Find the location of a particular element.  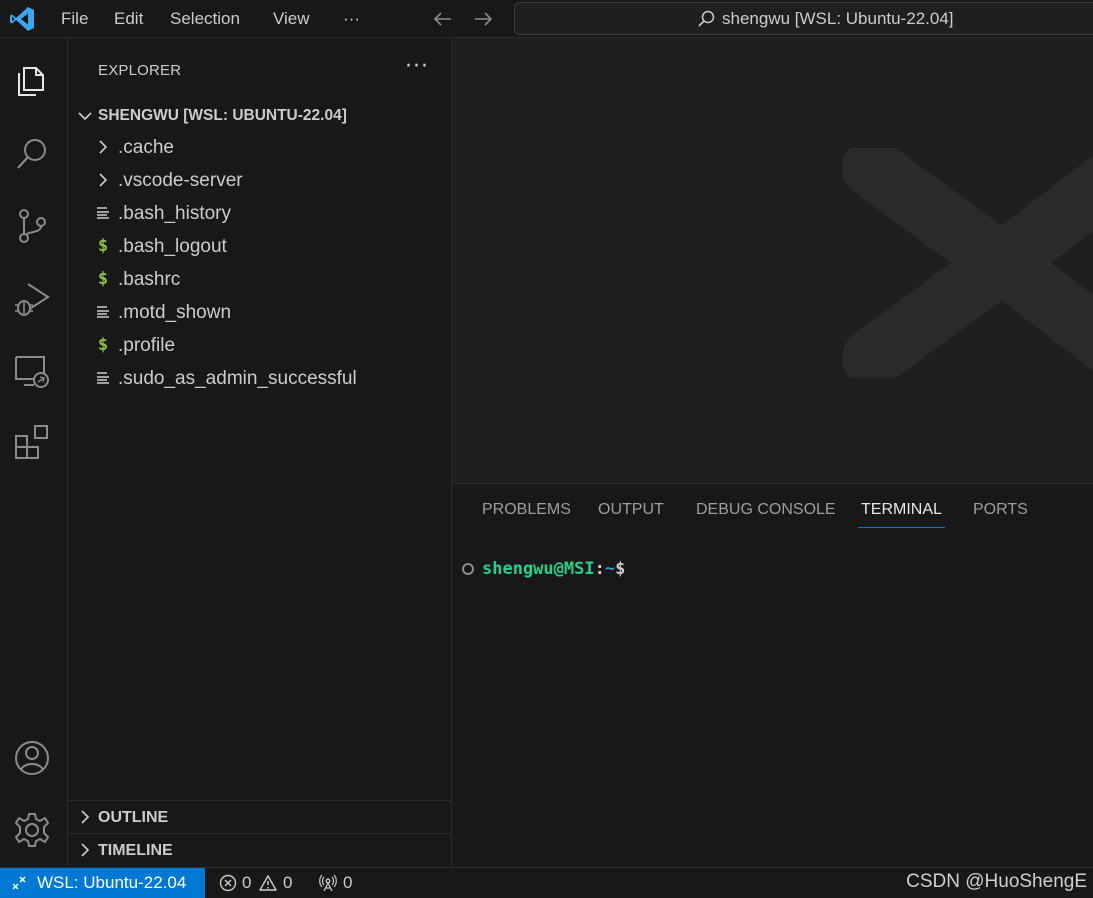

broadcast-icon is located at coordinates (328, 883).